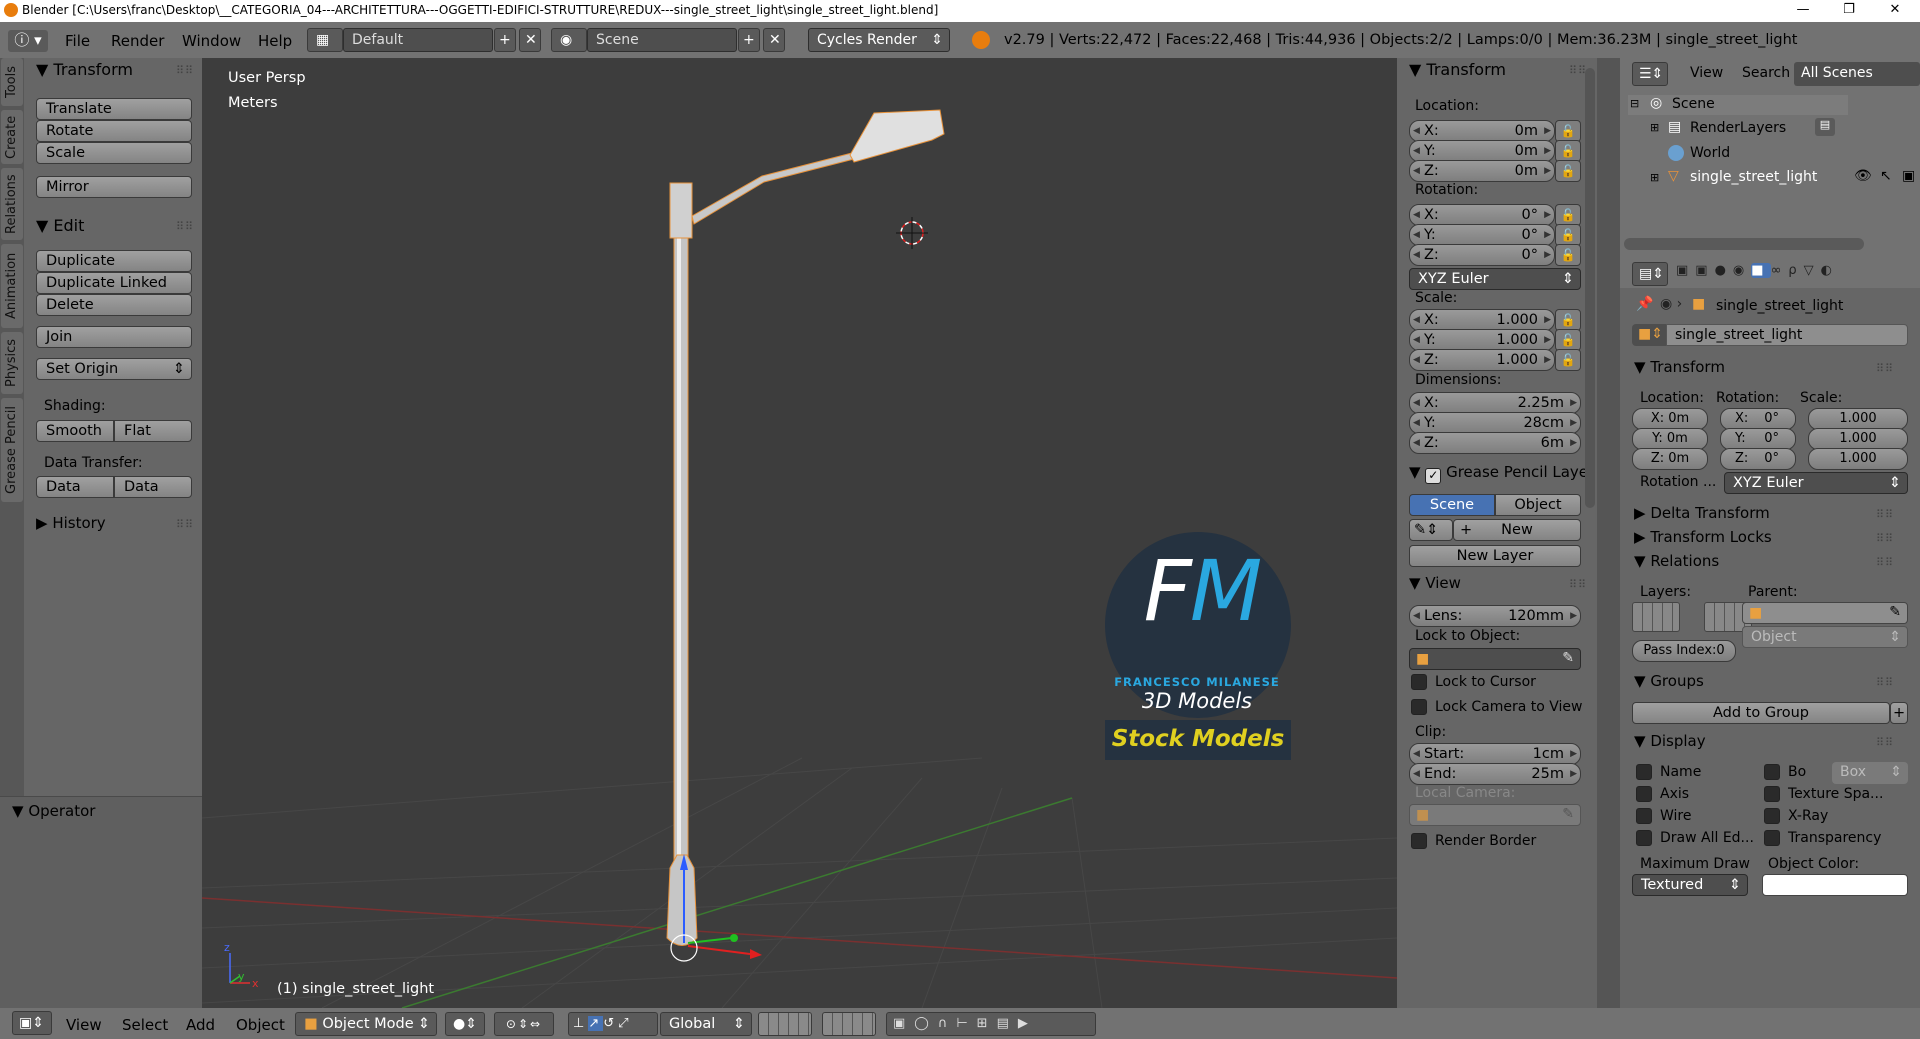  What do you see at coordinates (524, 1024) in the screenshot?
I see `pivot-snap-icons: ⊙⇕⇔` at bounding box center [524, 1024].